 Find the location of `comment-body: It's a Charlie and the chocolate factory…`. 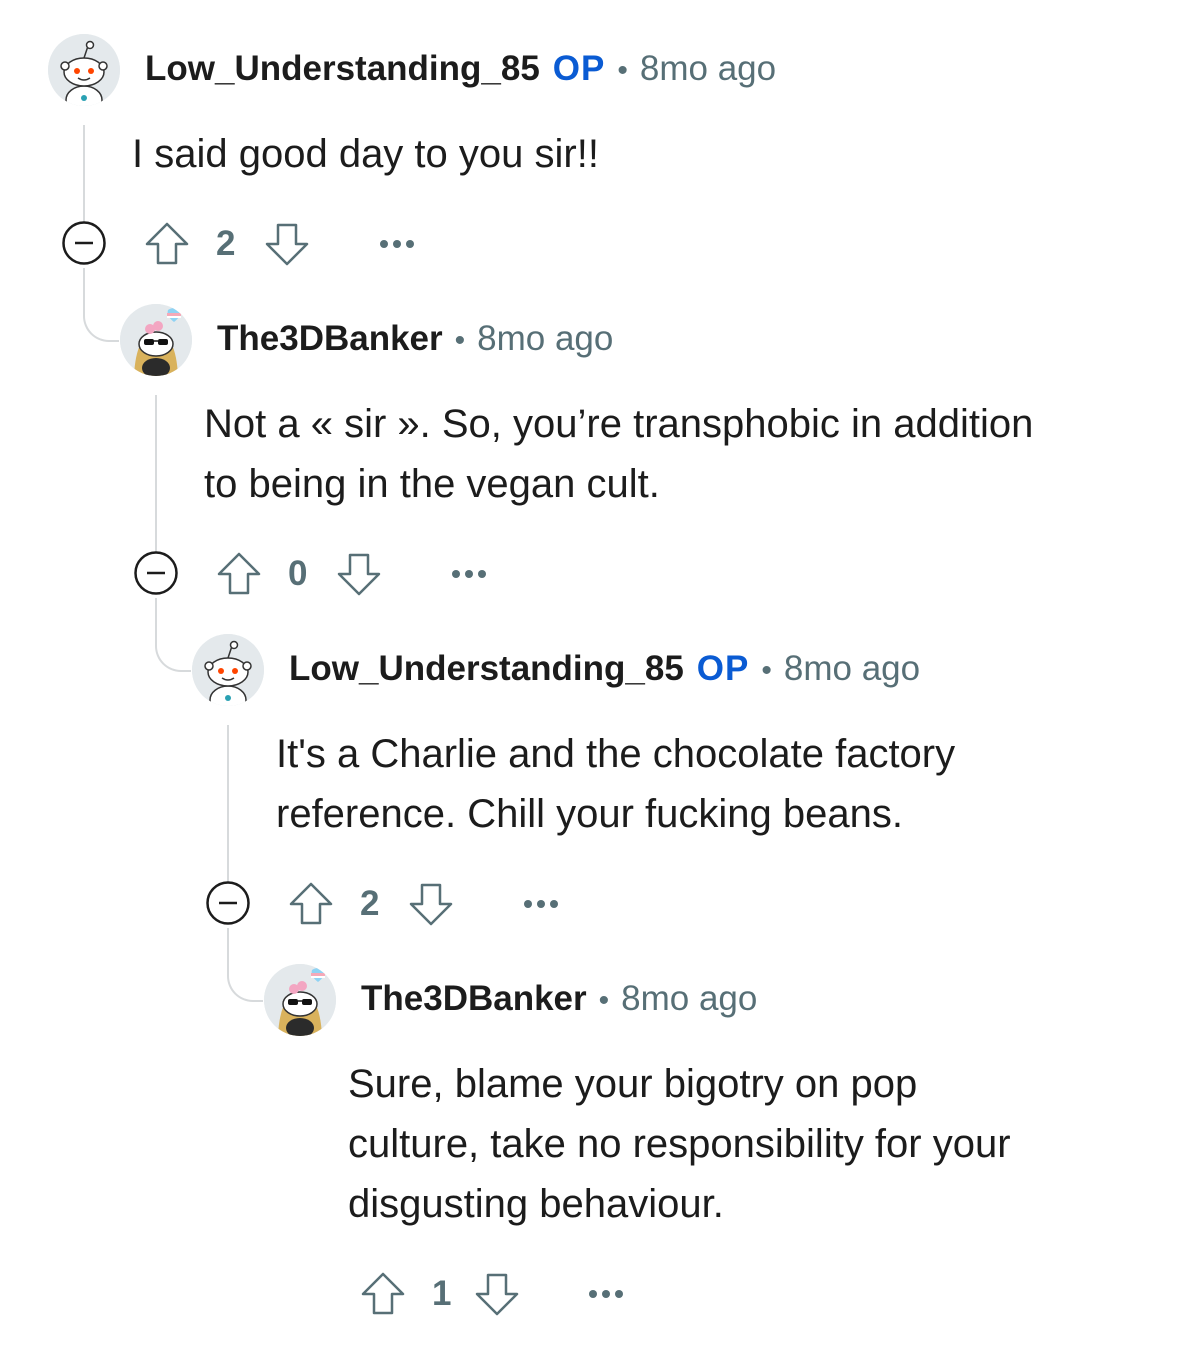

comment-body: It's a Charlie and the chocolate factory… is located at coordinates (615, 784).